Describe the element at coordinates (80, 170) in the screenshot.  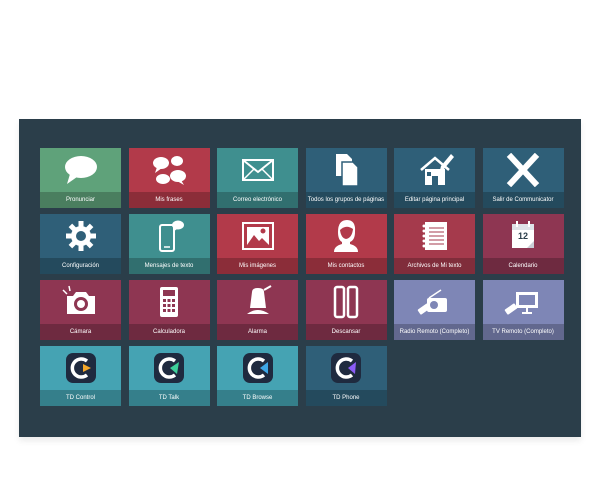
I see `speech-bubble-icon` at that location.